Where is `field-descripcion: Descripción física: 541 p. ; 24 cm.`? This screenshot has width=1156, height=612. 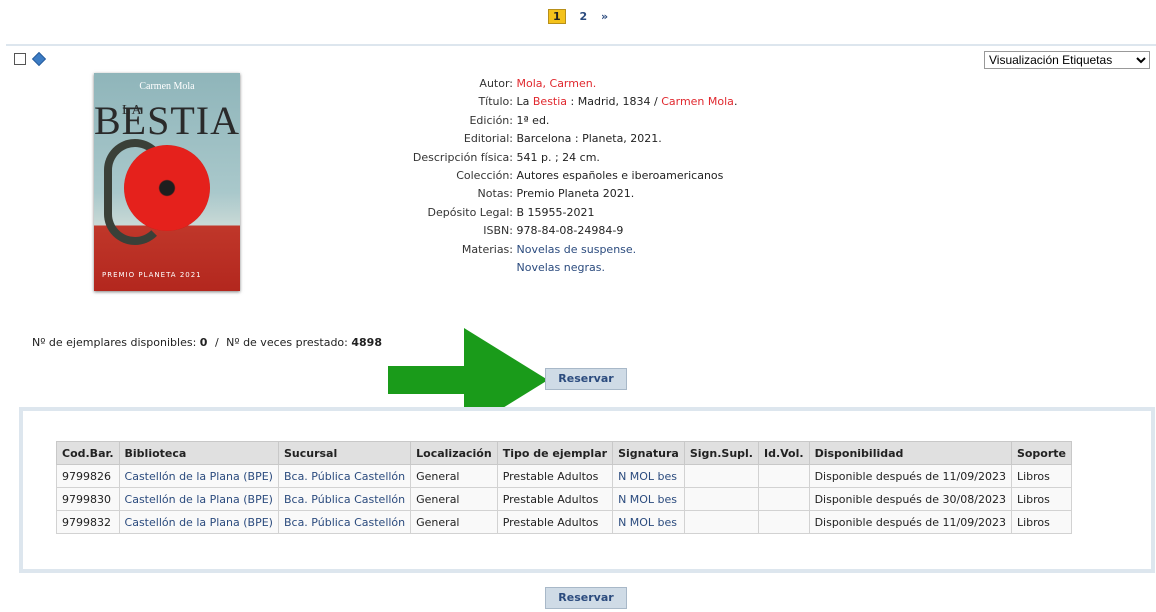
field-descripcion: Descripción física: 541 p. ; 24 cm. is located at coordinates (526, 158).